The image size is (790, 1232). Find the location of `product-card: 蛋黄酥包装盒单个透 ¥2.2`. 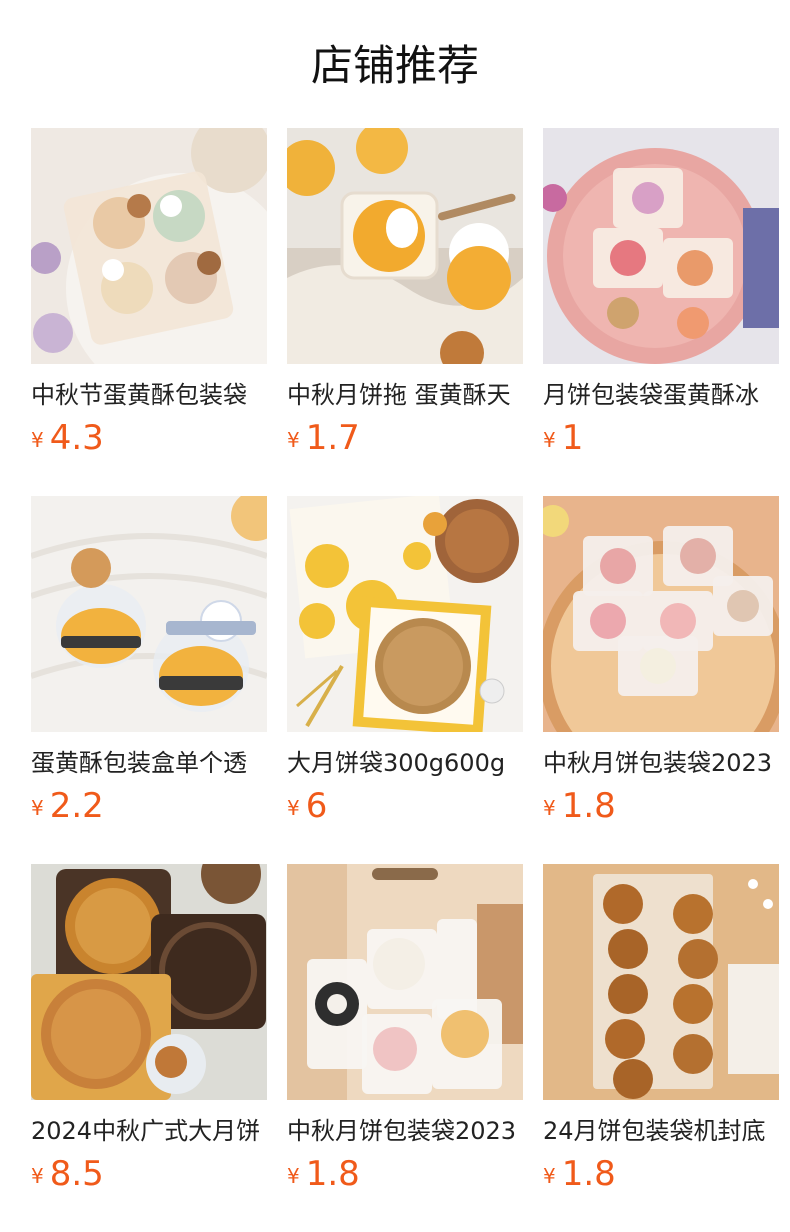

product-card: 蛋黄酥包装盒单个透 ¥2.2 is located at coordinates (149, 661).